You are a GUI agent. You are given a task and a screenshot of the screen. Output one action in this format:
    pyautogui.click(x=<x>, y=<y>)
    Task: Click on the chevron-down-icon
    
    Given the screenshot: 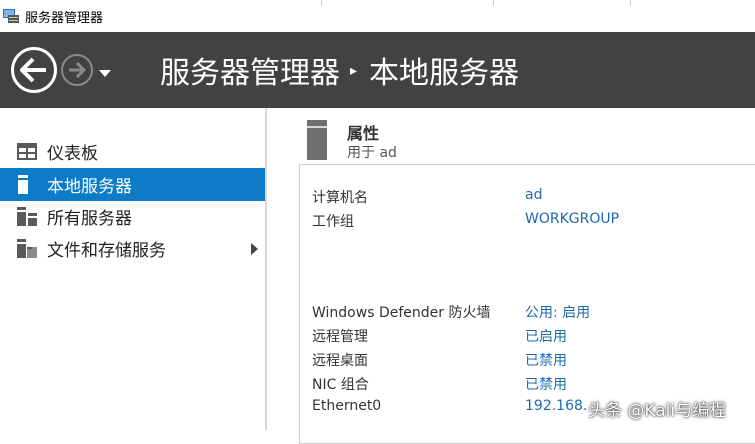 What is the action you would take?
    pyautogui.click(x=105, y=73)
    